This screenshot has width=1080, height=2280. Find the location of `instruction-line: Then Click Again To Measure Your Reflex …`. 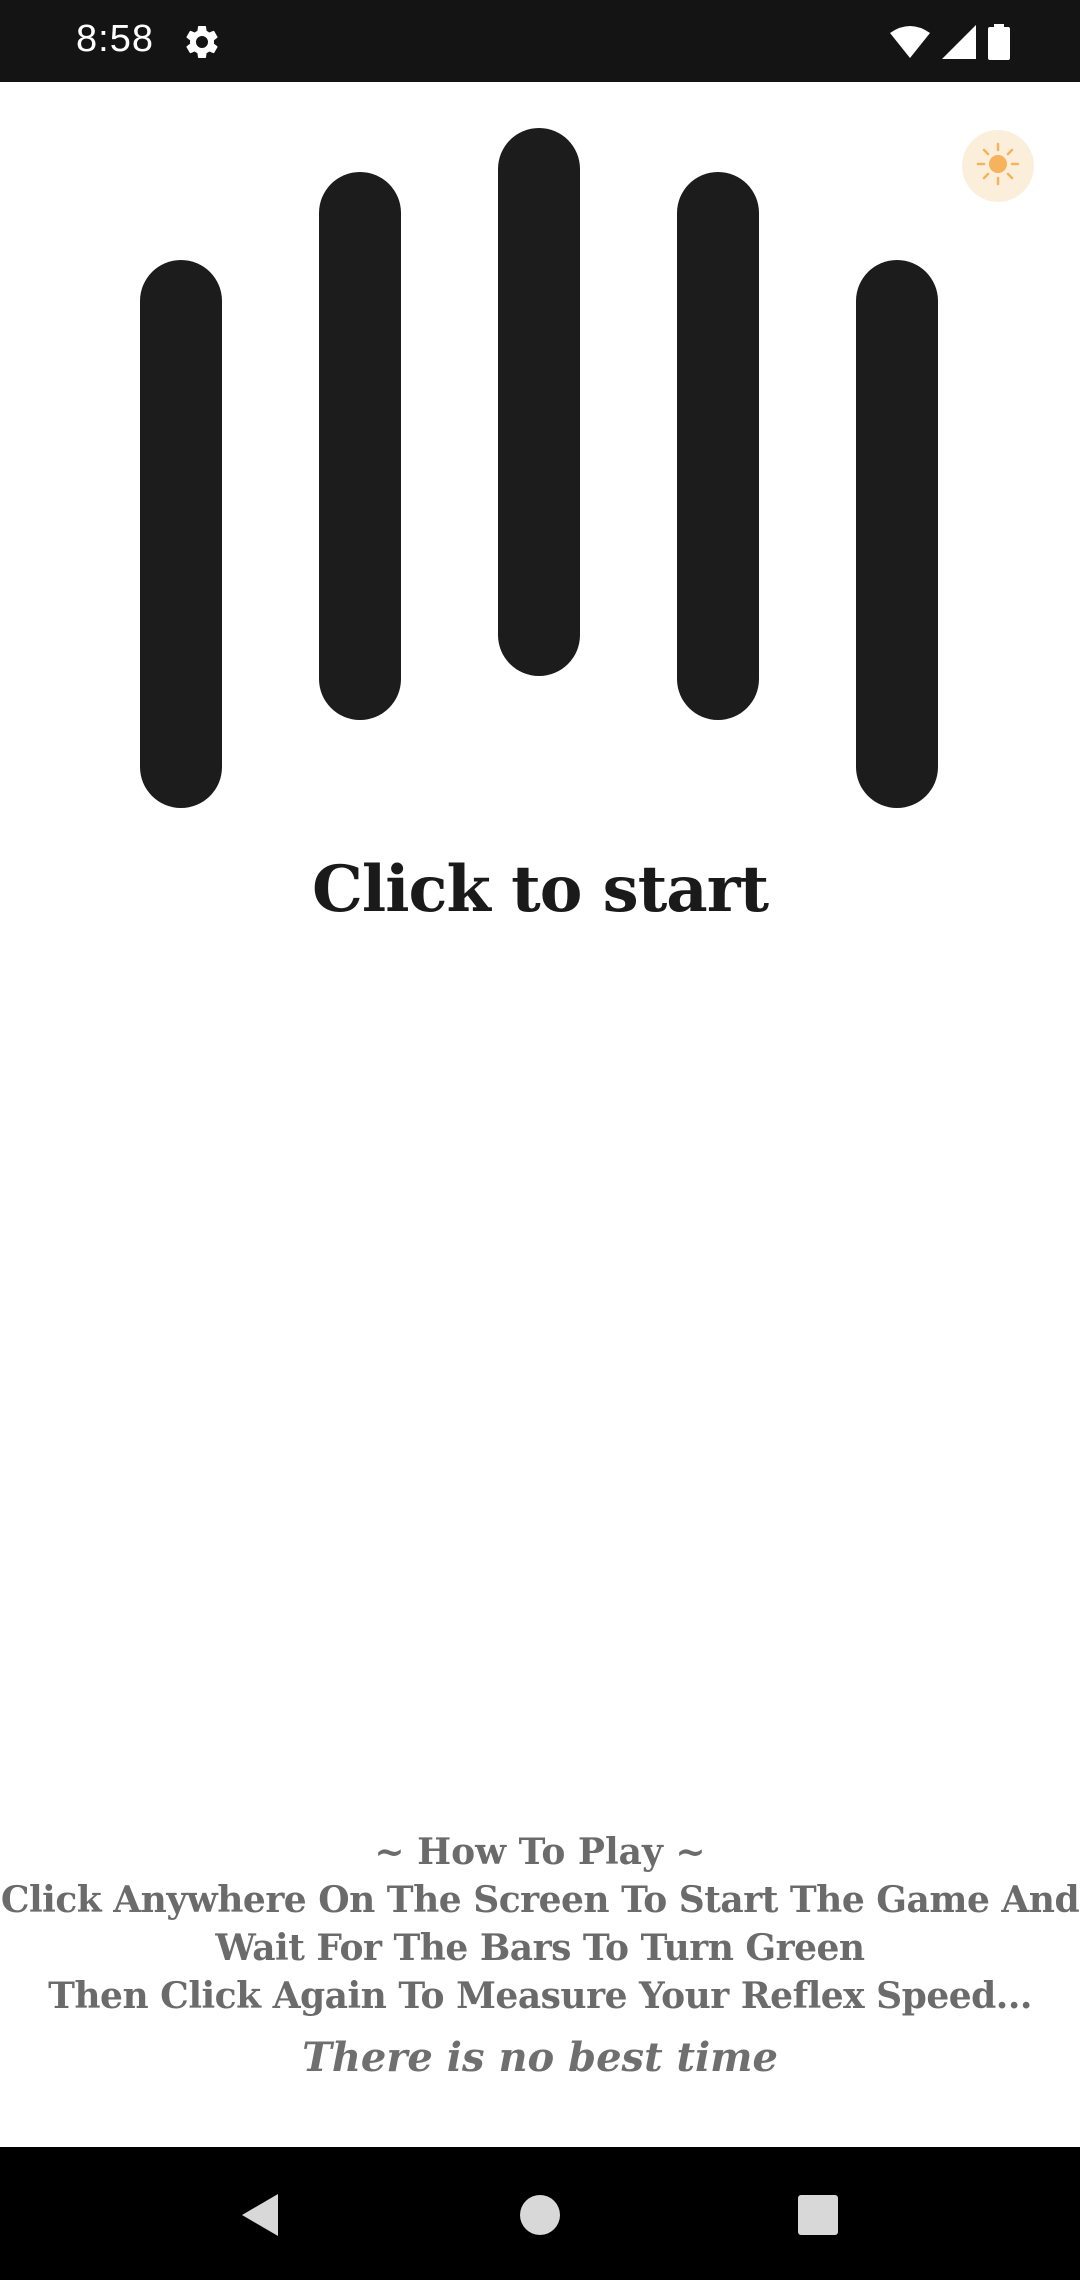

instruction-line: Then Click Again To Measure Your Reflex … is located at coordinates (540, 1996).